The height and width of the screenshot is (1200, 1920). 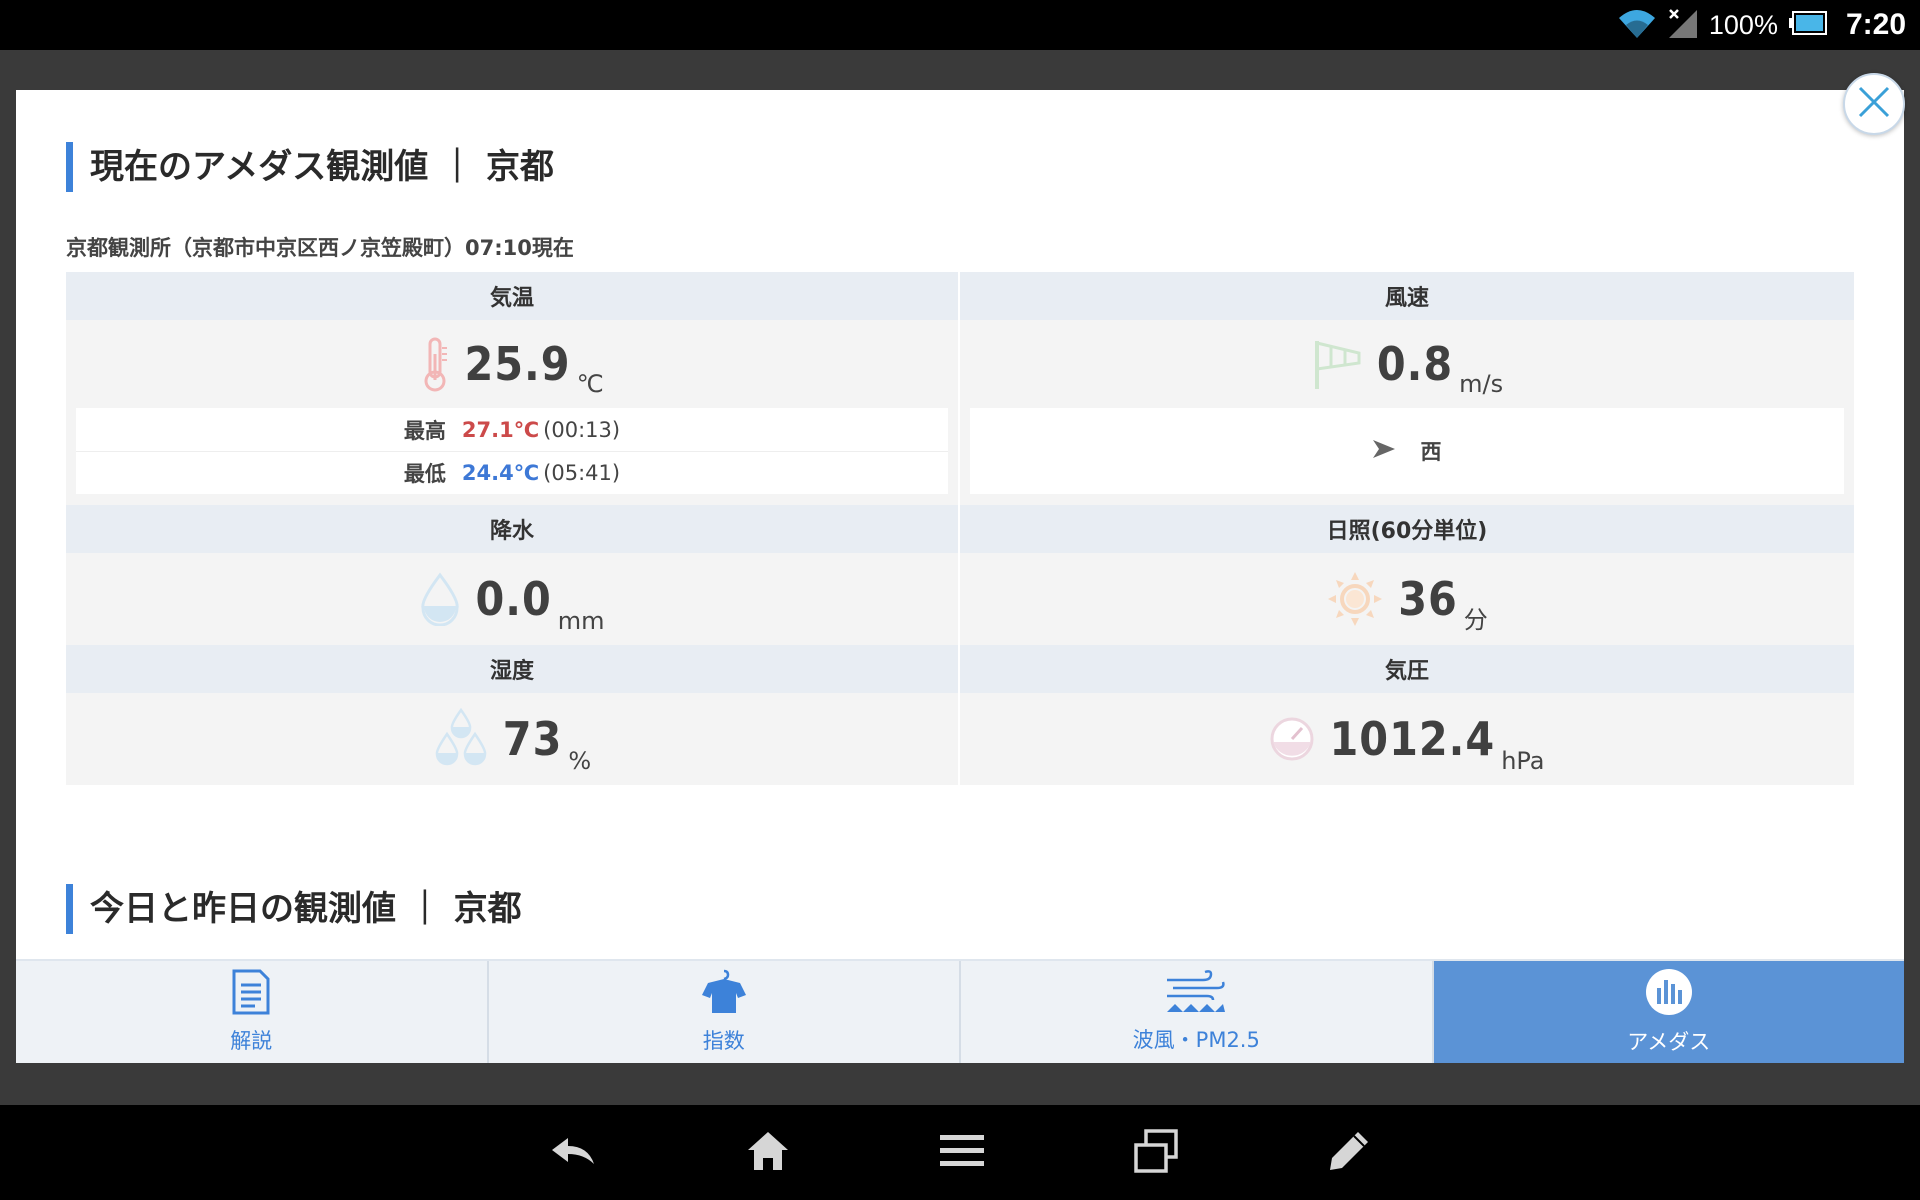 I want to click on pencil-icon, so click(x=1349, y=1153).